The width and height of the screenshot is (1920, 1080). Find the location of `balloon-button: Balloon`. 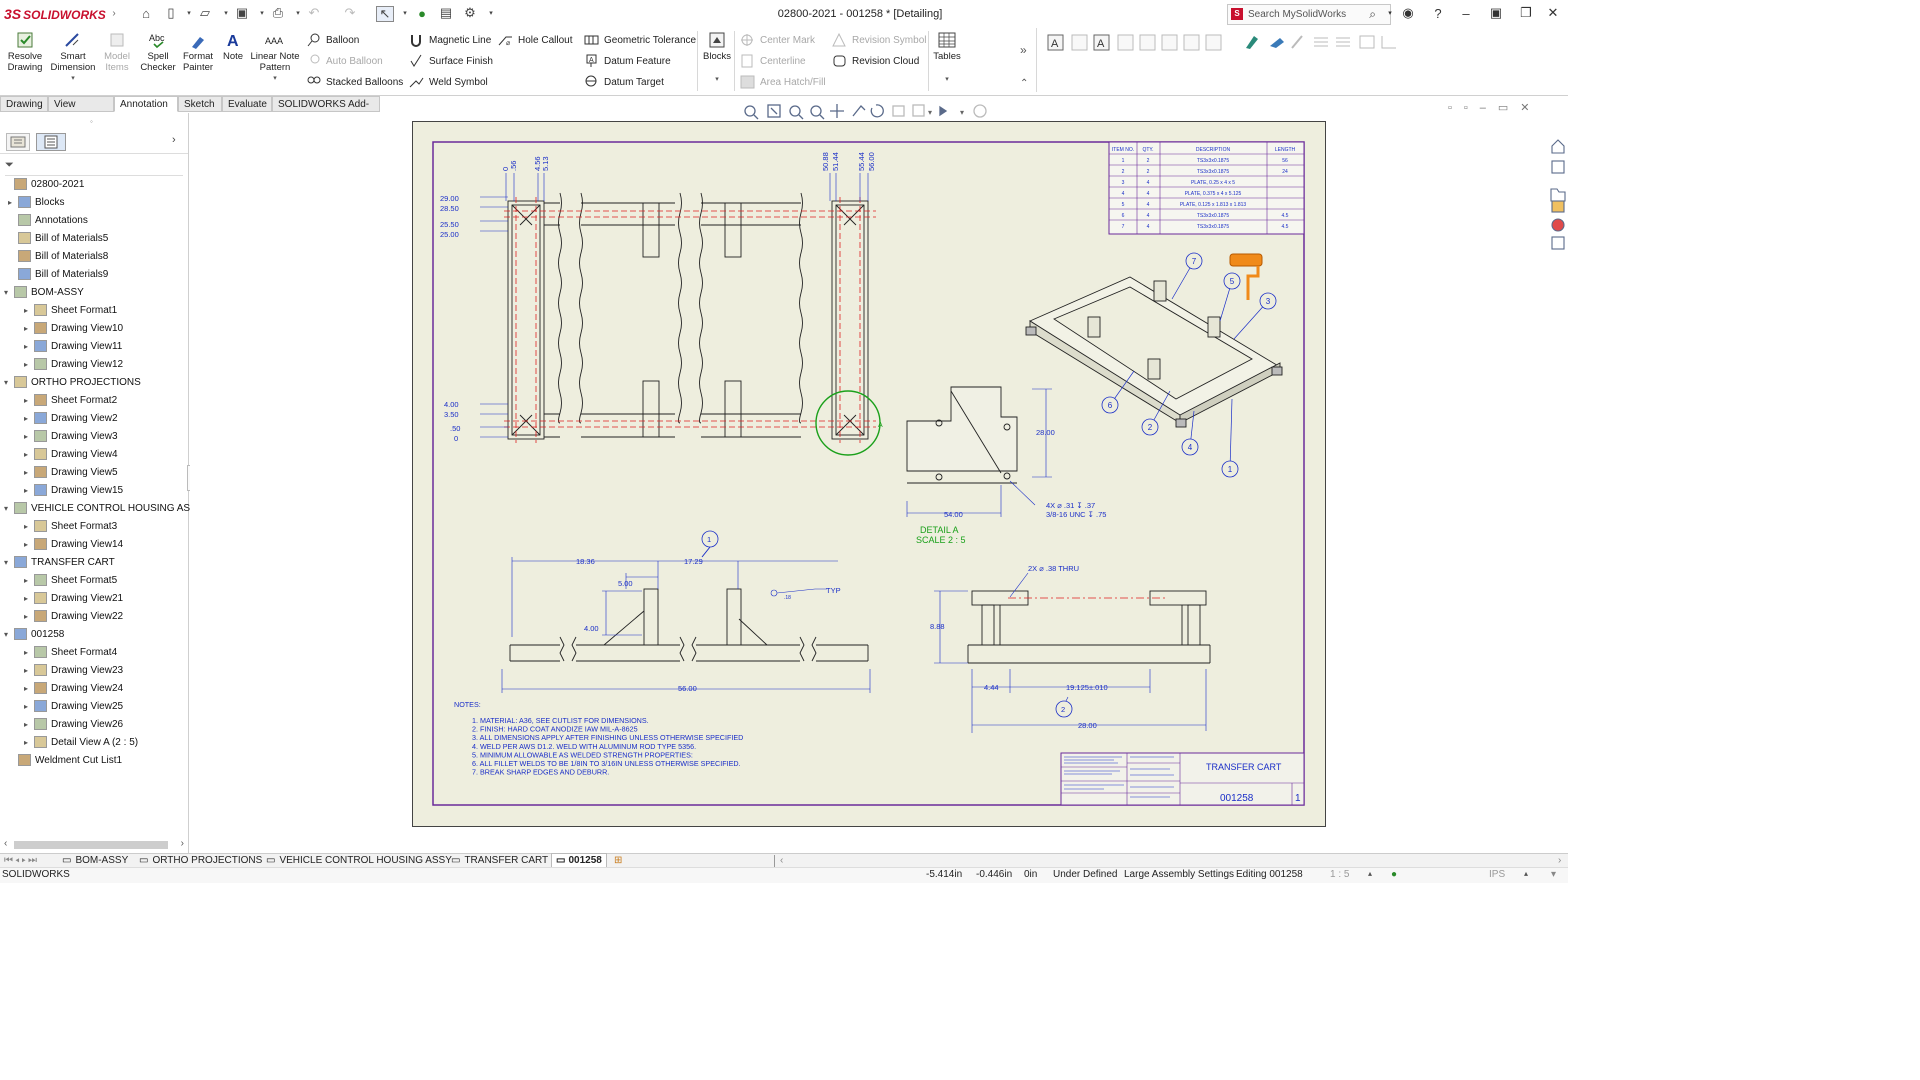

balloon-button: Balloon is located at coordinates (332, 40).